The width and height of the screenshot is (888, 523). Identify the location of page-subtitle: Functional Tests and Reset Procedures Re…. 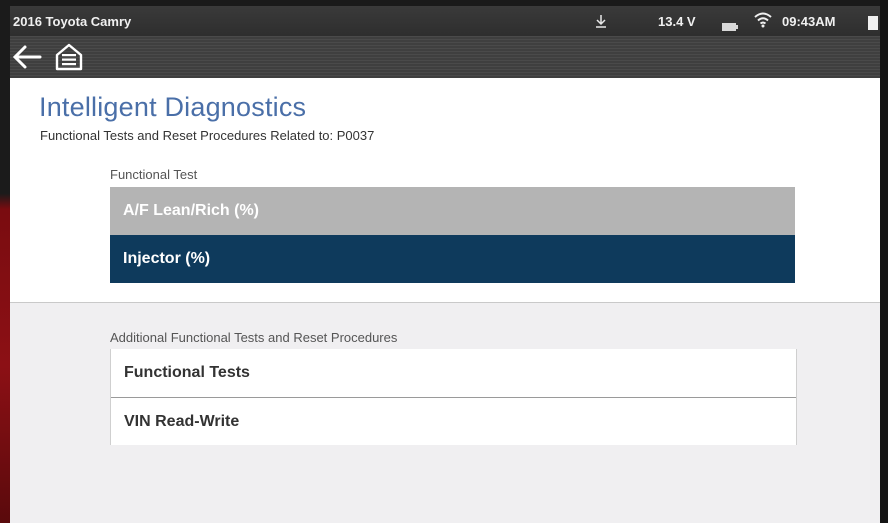
(207, 135).